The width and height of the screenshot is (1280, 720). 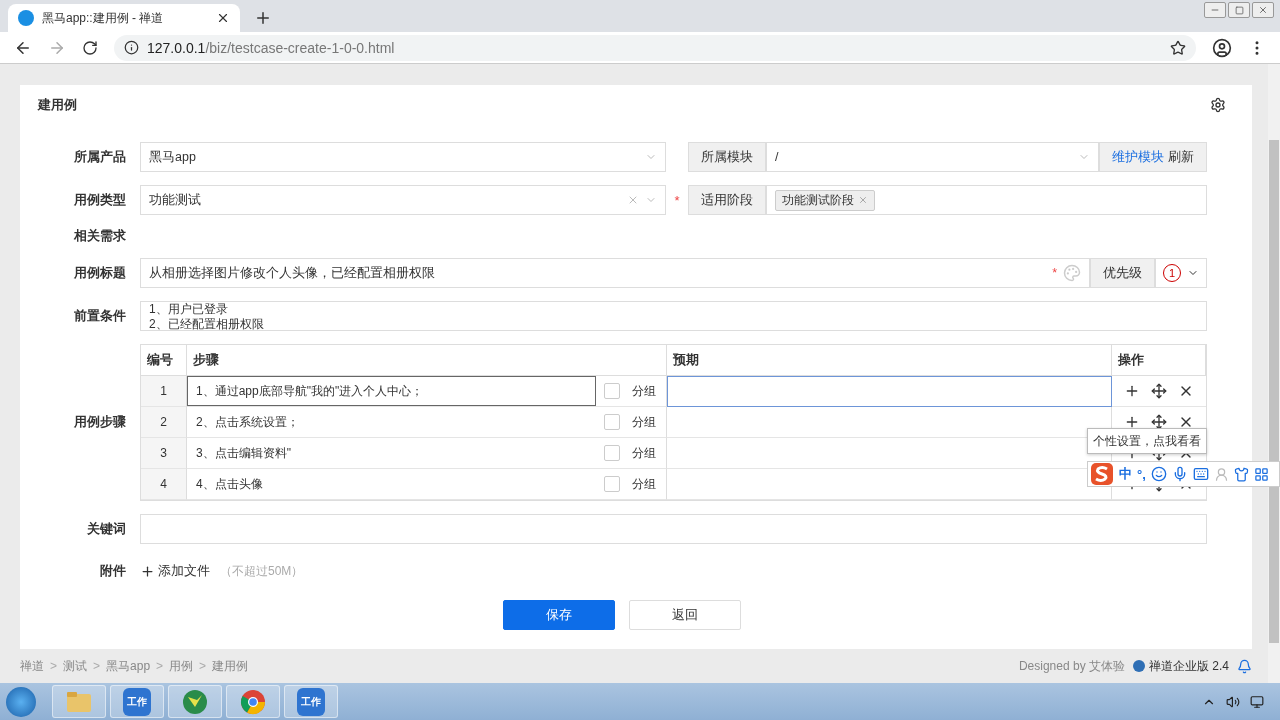 What do you see at coordinates (164, 484) in the screenshot?
I see `table-cell: 4` at bounding box center [164, 484].